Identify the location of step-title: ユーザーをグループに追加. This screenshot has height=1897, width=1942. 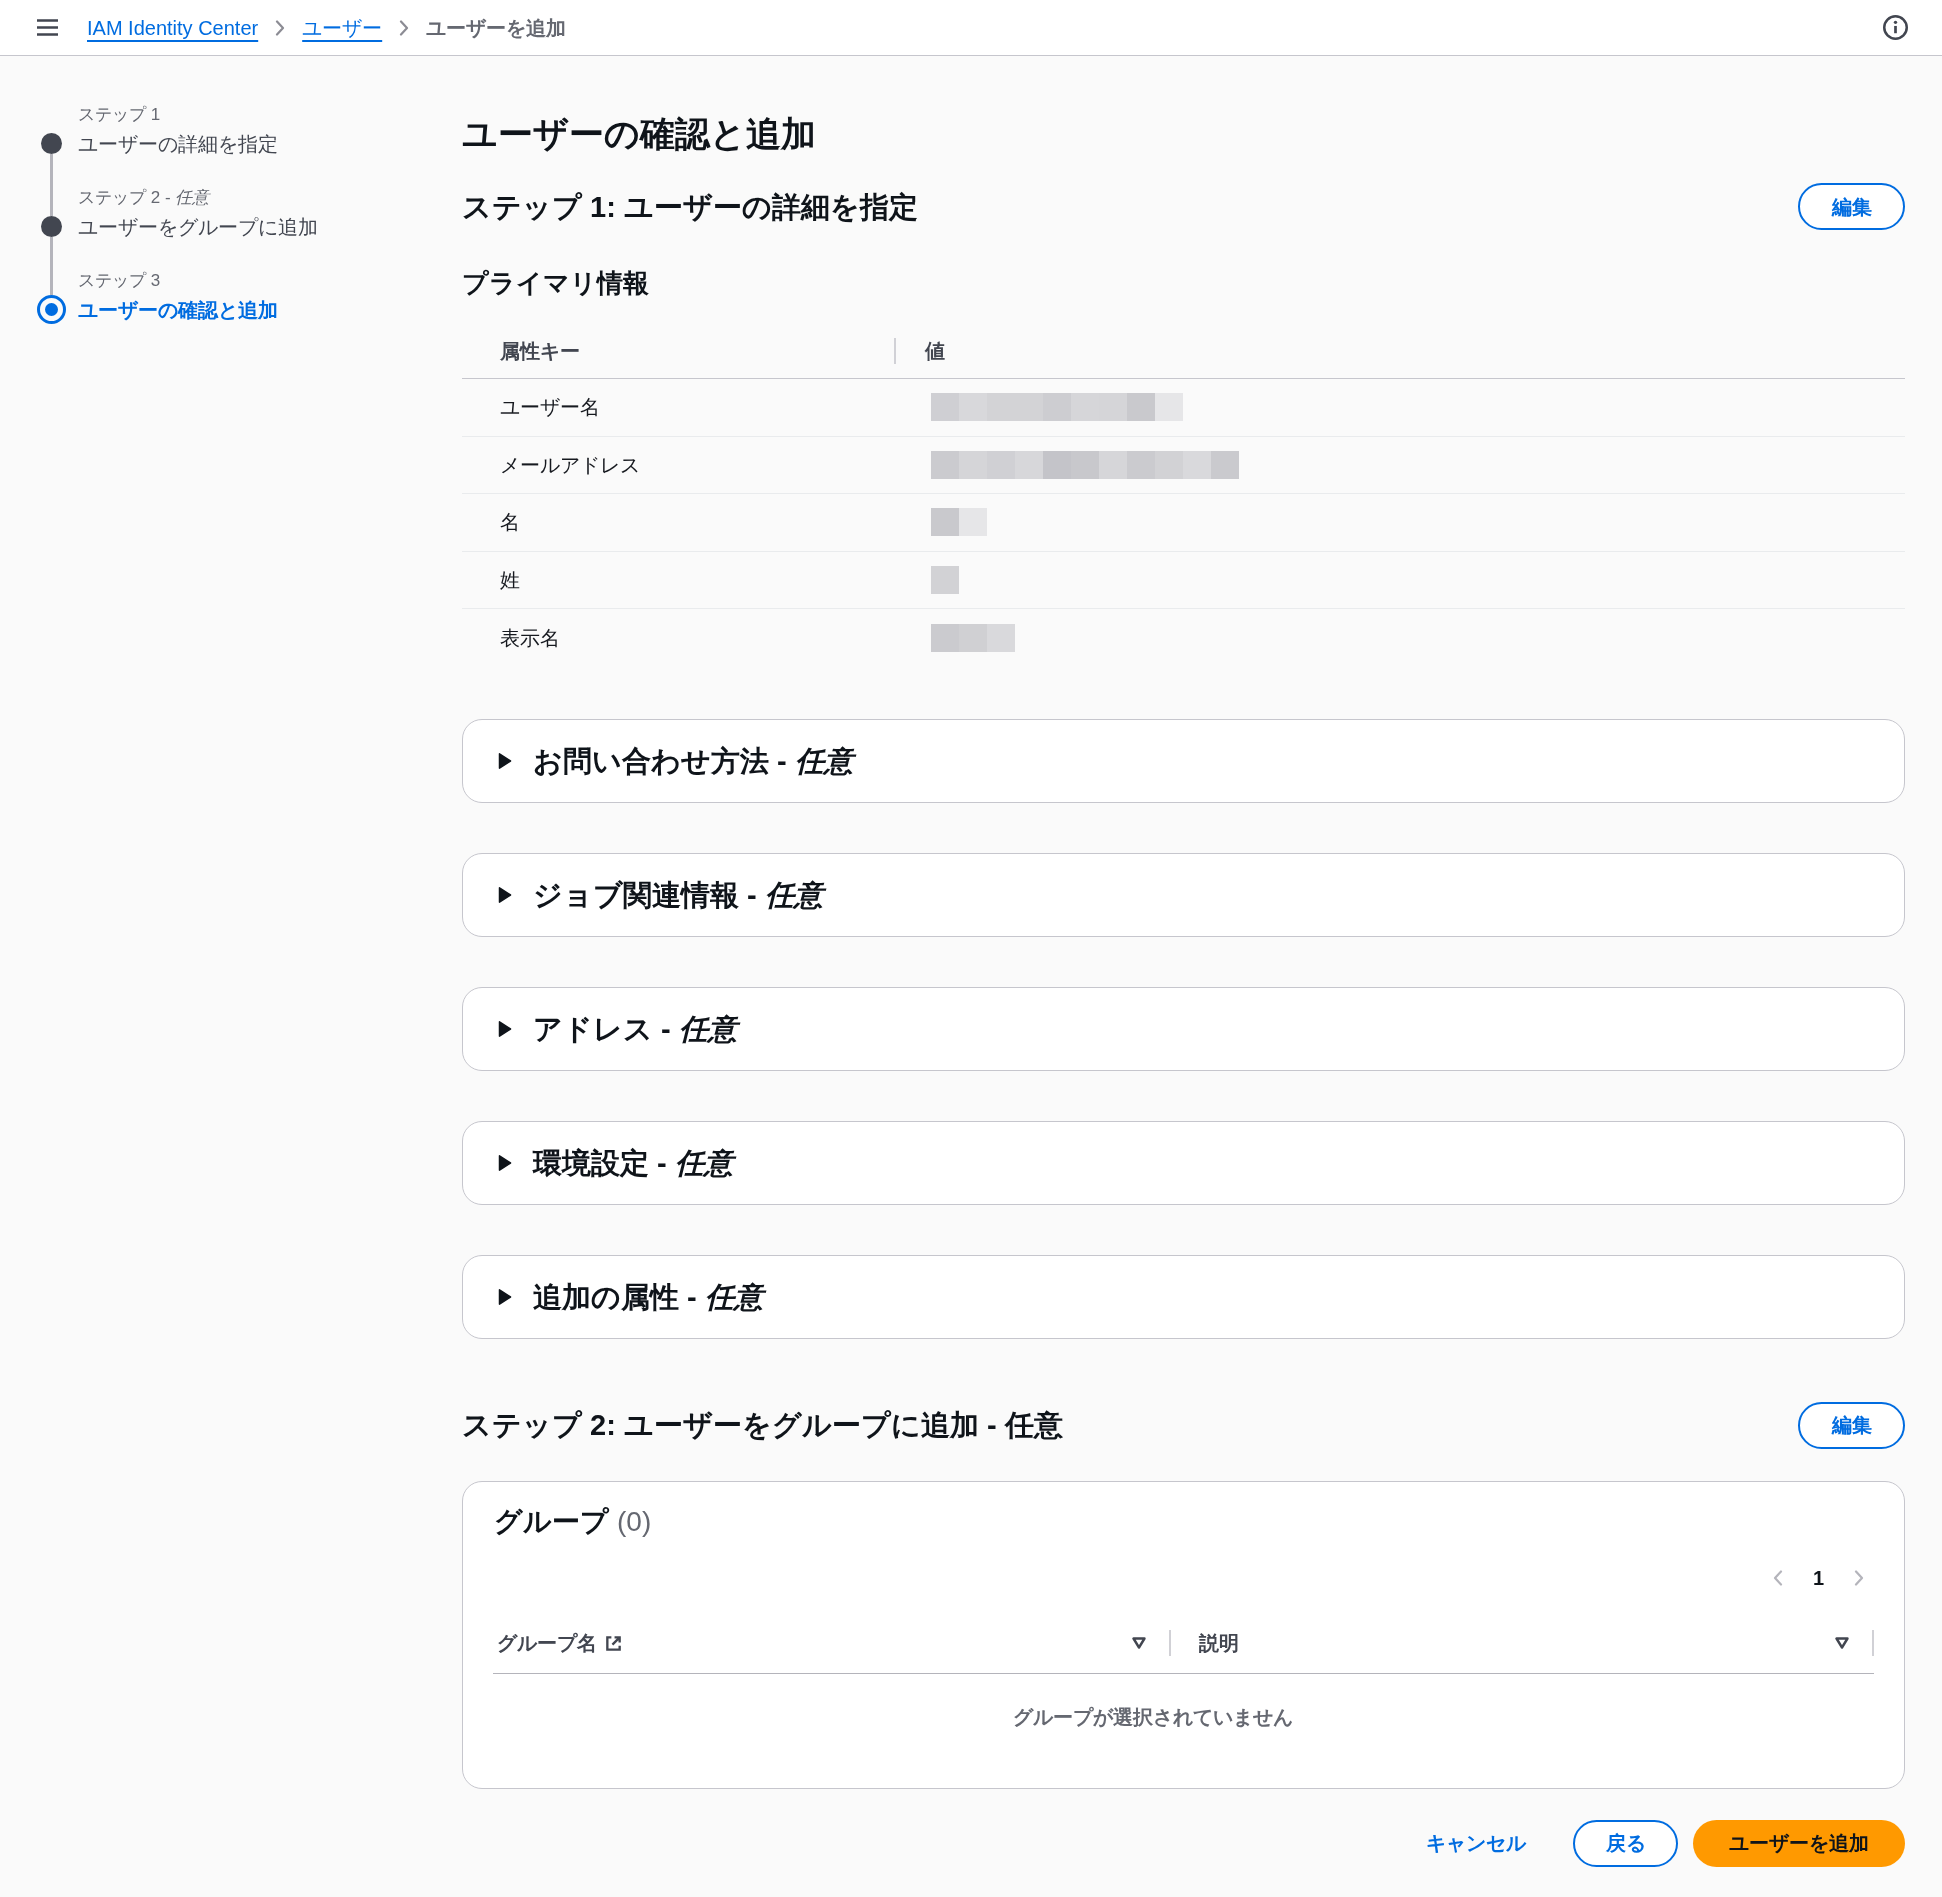
(198, 227).